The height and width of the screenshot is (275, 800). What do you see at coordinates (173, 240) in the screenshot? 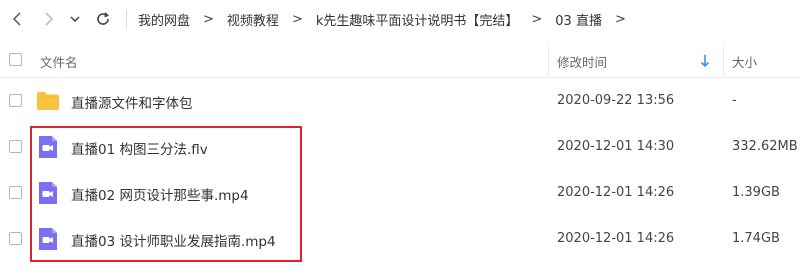
I see `file-name: 直播03 设计师职业发展指南.mp4` at bounding box center [173, 240].